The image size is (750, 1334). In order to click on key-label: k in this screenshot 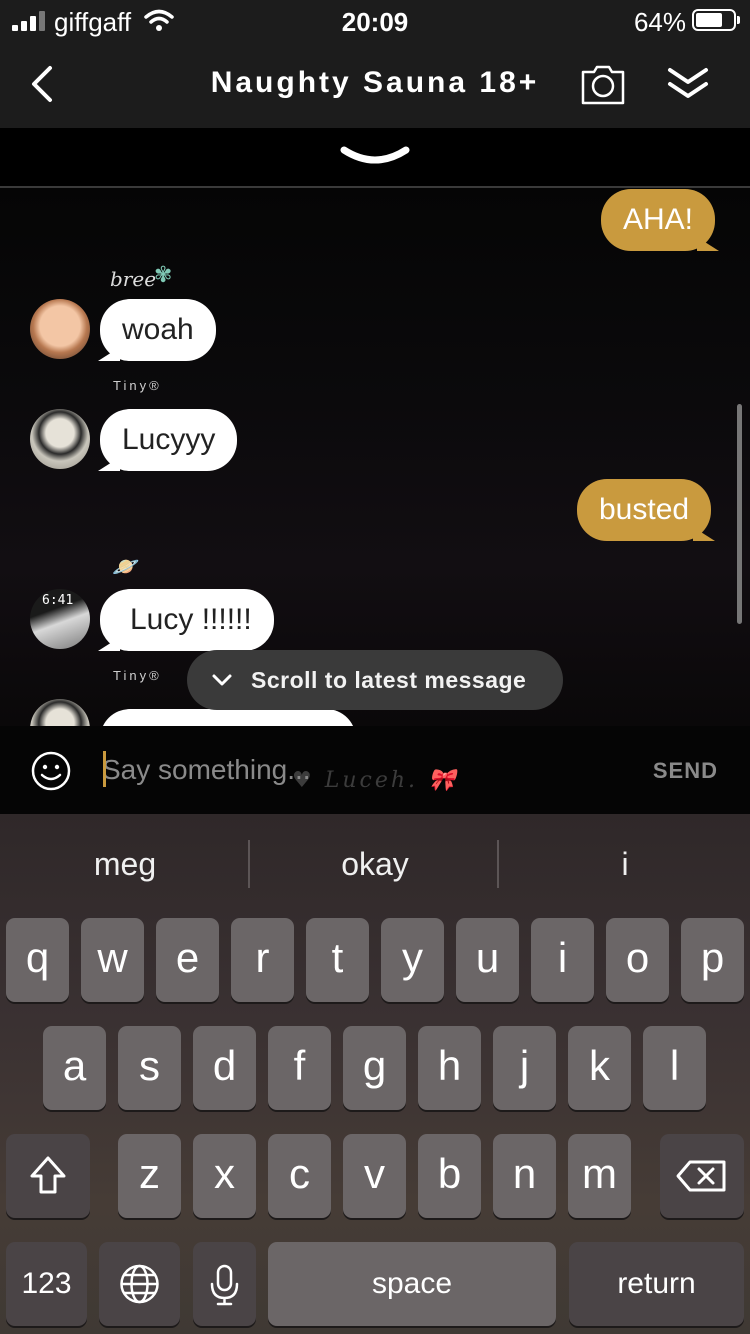, I will do `click(599, 1065)`.